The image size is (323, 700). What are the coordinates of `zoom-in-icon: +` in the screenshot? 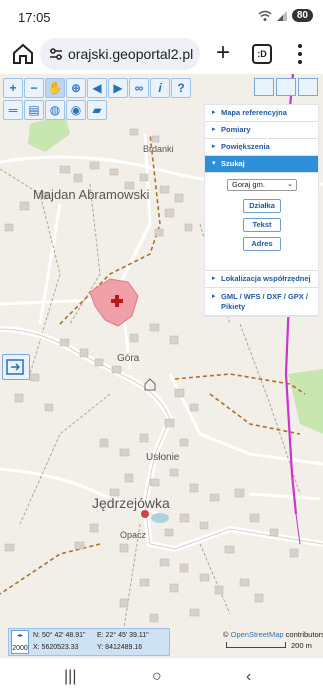 It's located at (13, 88).